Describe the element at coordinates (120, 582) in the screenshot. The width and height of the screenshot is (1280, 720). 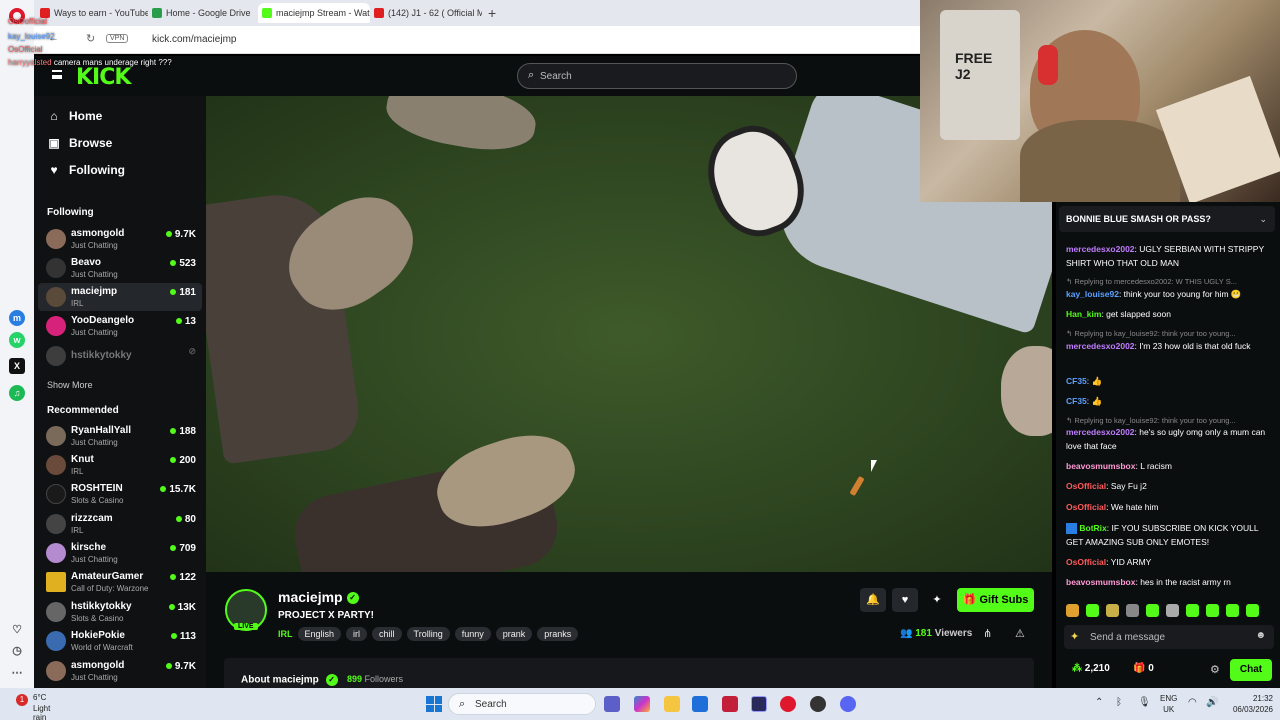
I see `recommended-channel-amateurgamer: AmateurGamer Call of Duty: Warzone 122` at that location.